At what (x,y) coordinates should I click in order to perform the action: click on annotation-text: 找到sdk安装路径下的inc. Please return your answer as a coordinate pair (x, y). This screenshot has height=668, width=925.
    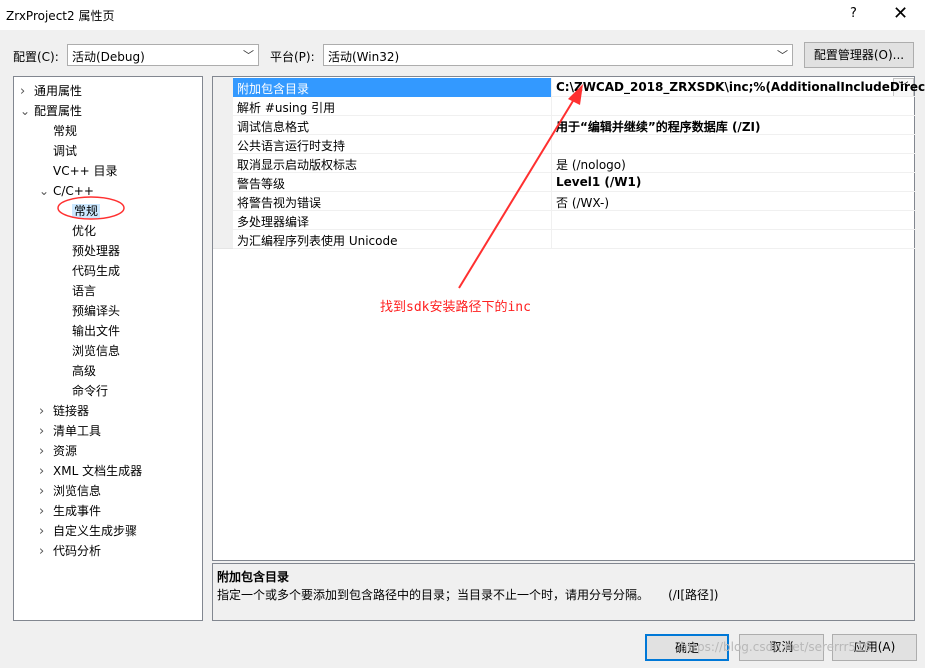
    Looking at the image, I should click on (455, 307).